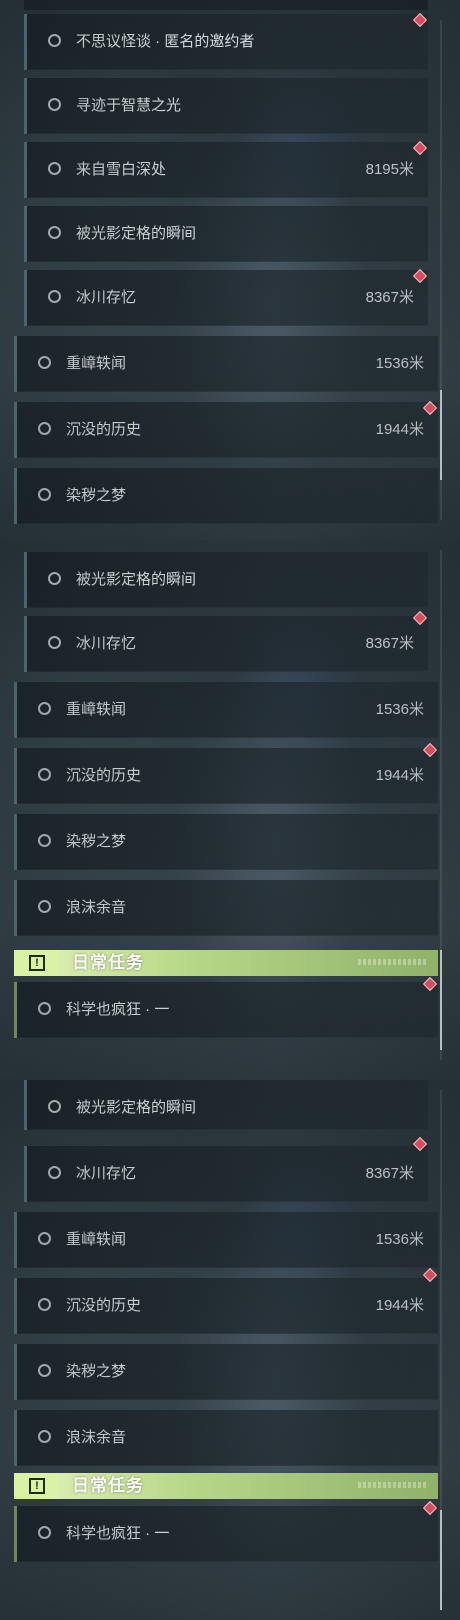 The height and width of the screenshot is (1620, 460). What do you see at coordinates (36, 963) in the screenshot?
I see `section-icon-container: !` at bounding box center [36, 963].